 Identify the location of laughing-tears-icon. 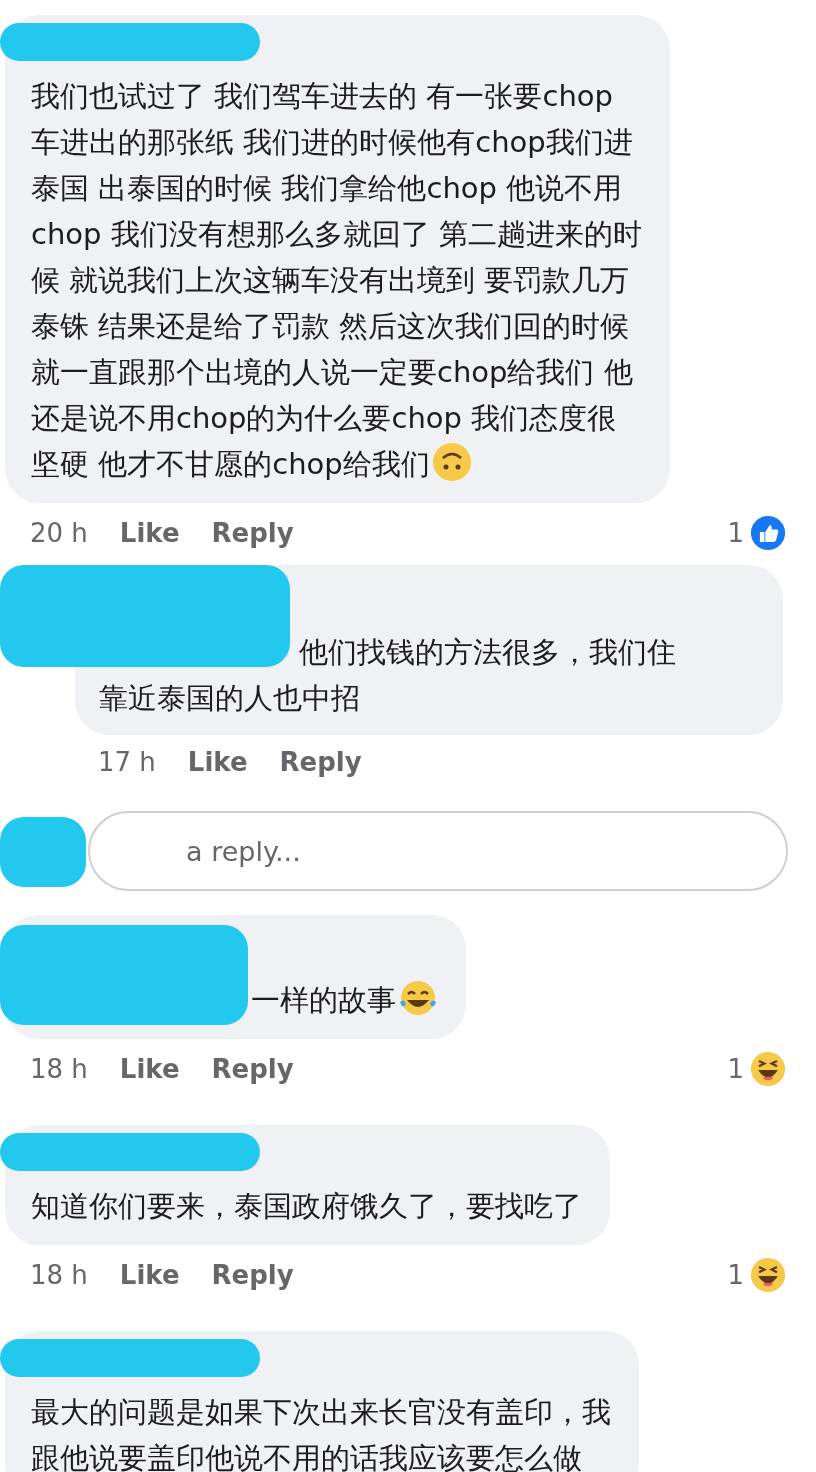
(418, 998).